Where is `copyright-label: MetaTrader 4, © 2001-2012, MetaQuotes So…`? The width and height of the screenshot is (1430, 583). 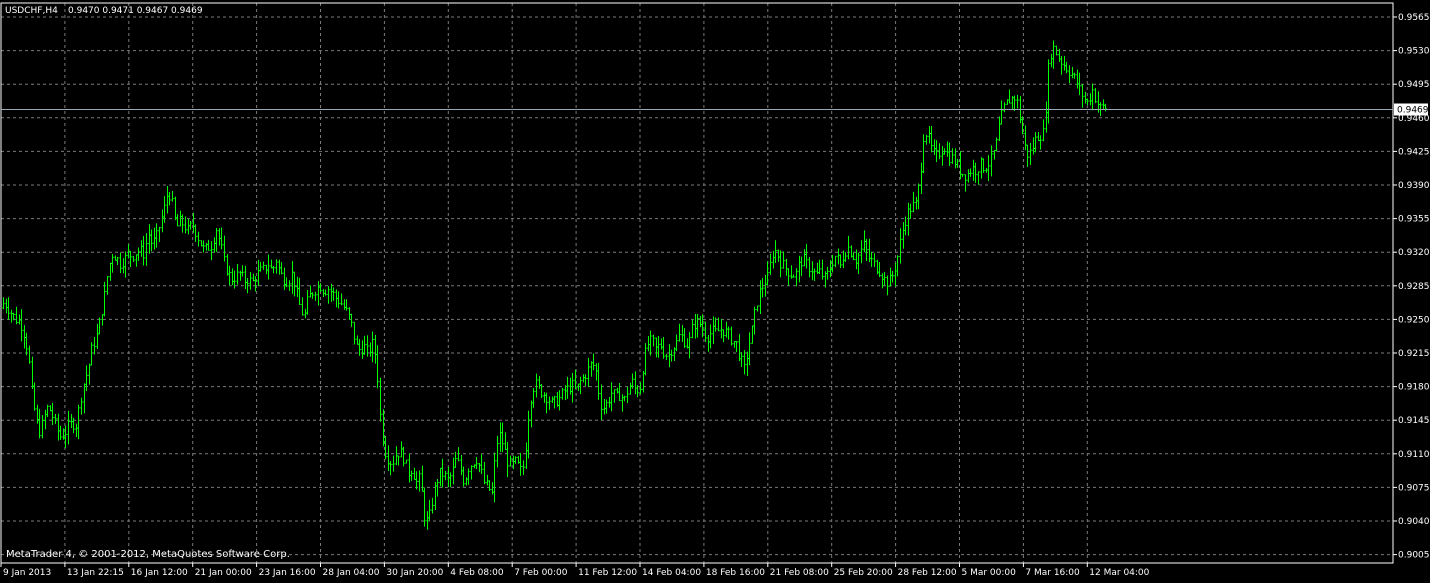
copyright-label: MetaTrader 4, © 2001-2012, MetaQuotes So… is located at coordinates (148, 554).